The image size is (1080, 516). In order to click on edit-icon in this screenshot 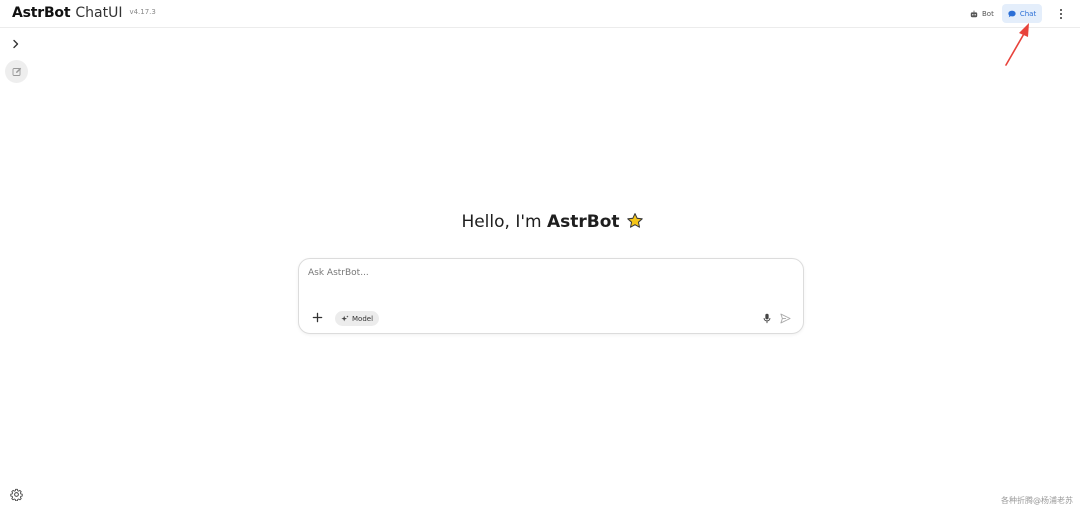, I will do `click(16, 71)`.